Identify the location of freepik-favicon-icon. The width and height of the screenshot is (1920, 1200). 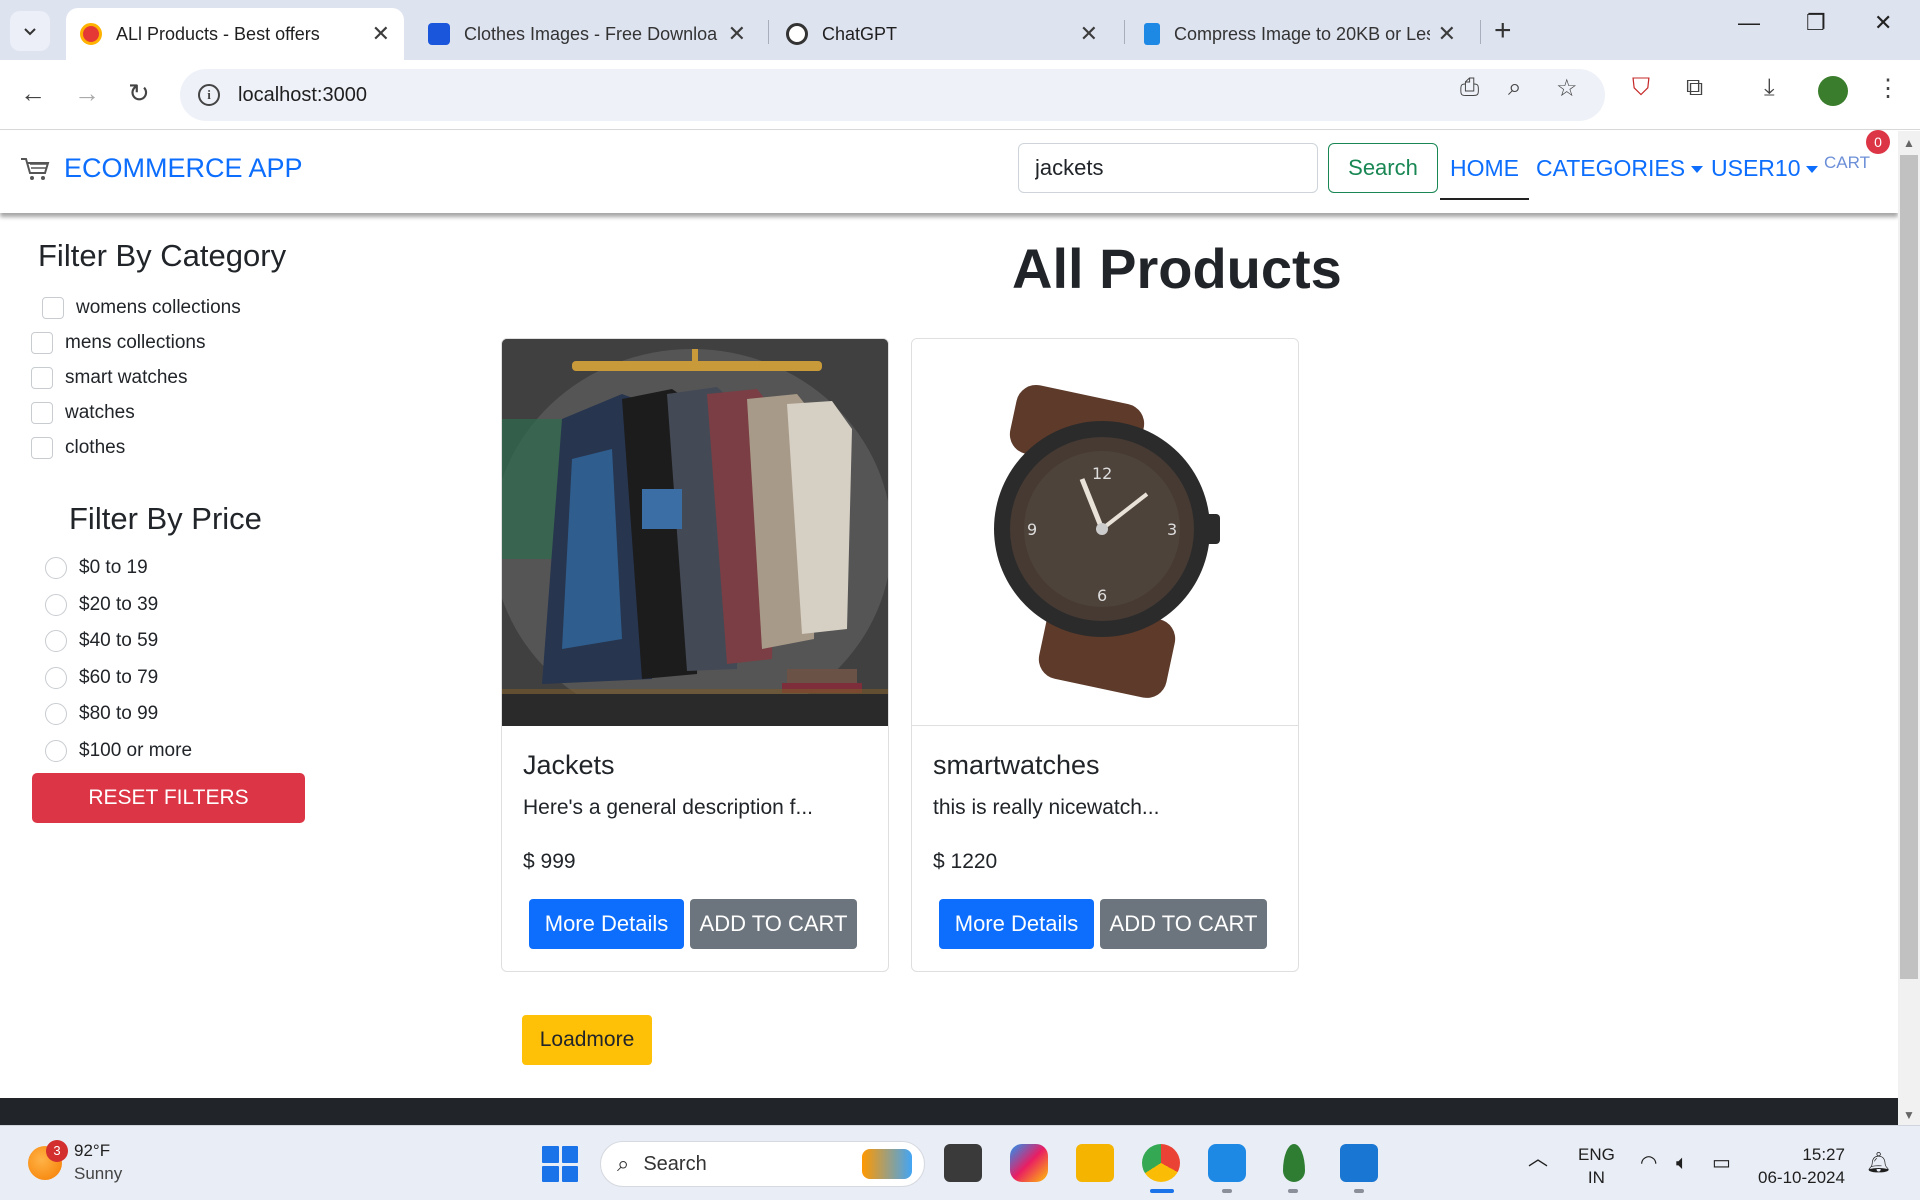
(439, 34).